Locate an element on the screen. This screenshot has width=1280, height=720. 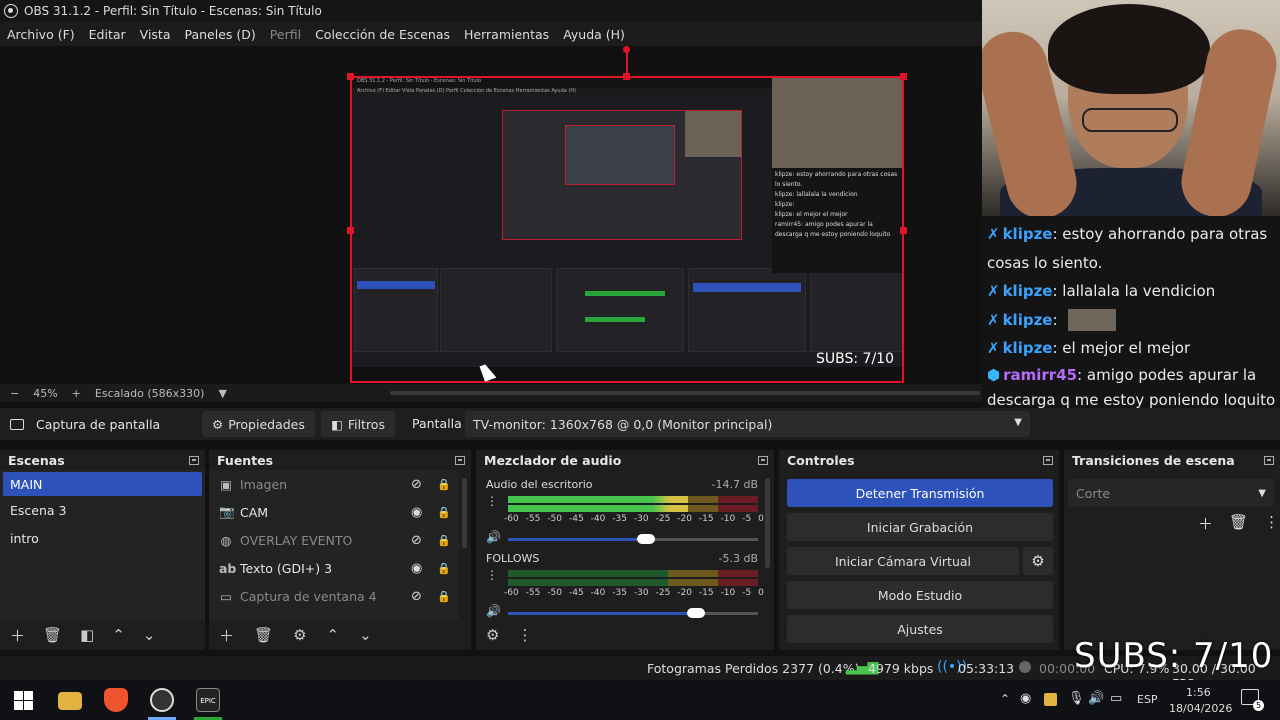
brave-browser-icon is located at coordinates (116, 700).